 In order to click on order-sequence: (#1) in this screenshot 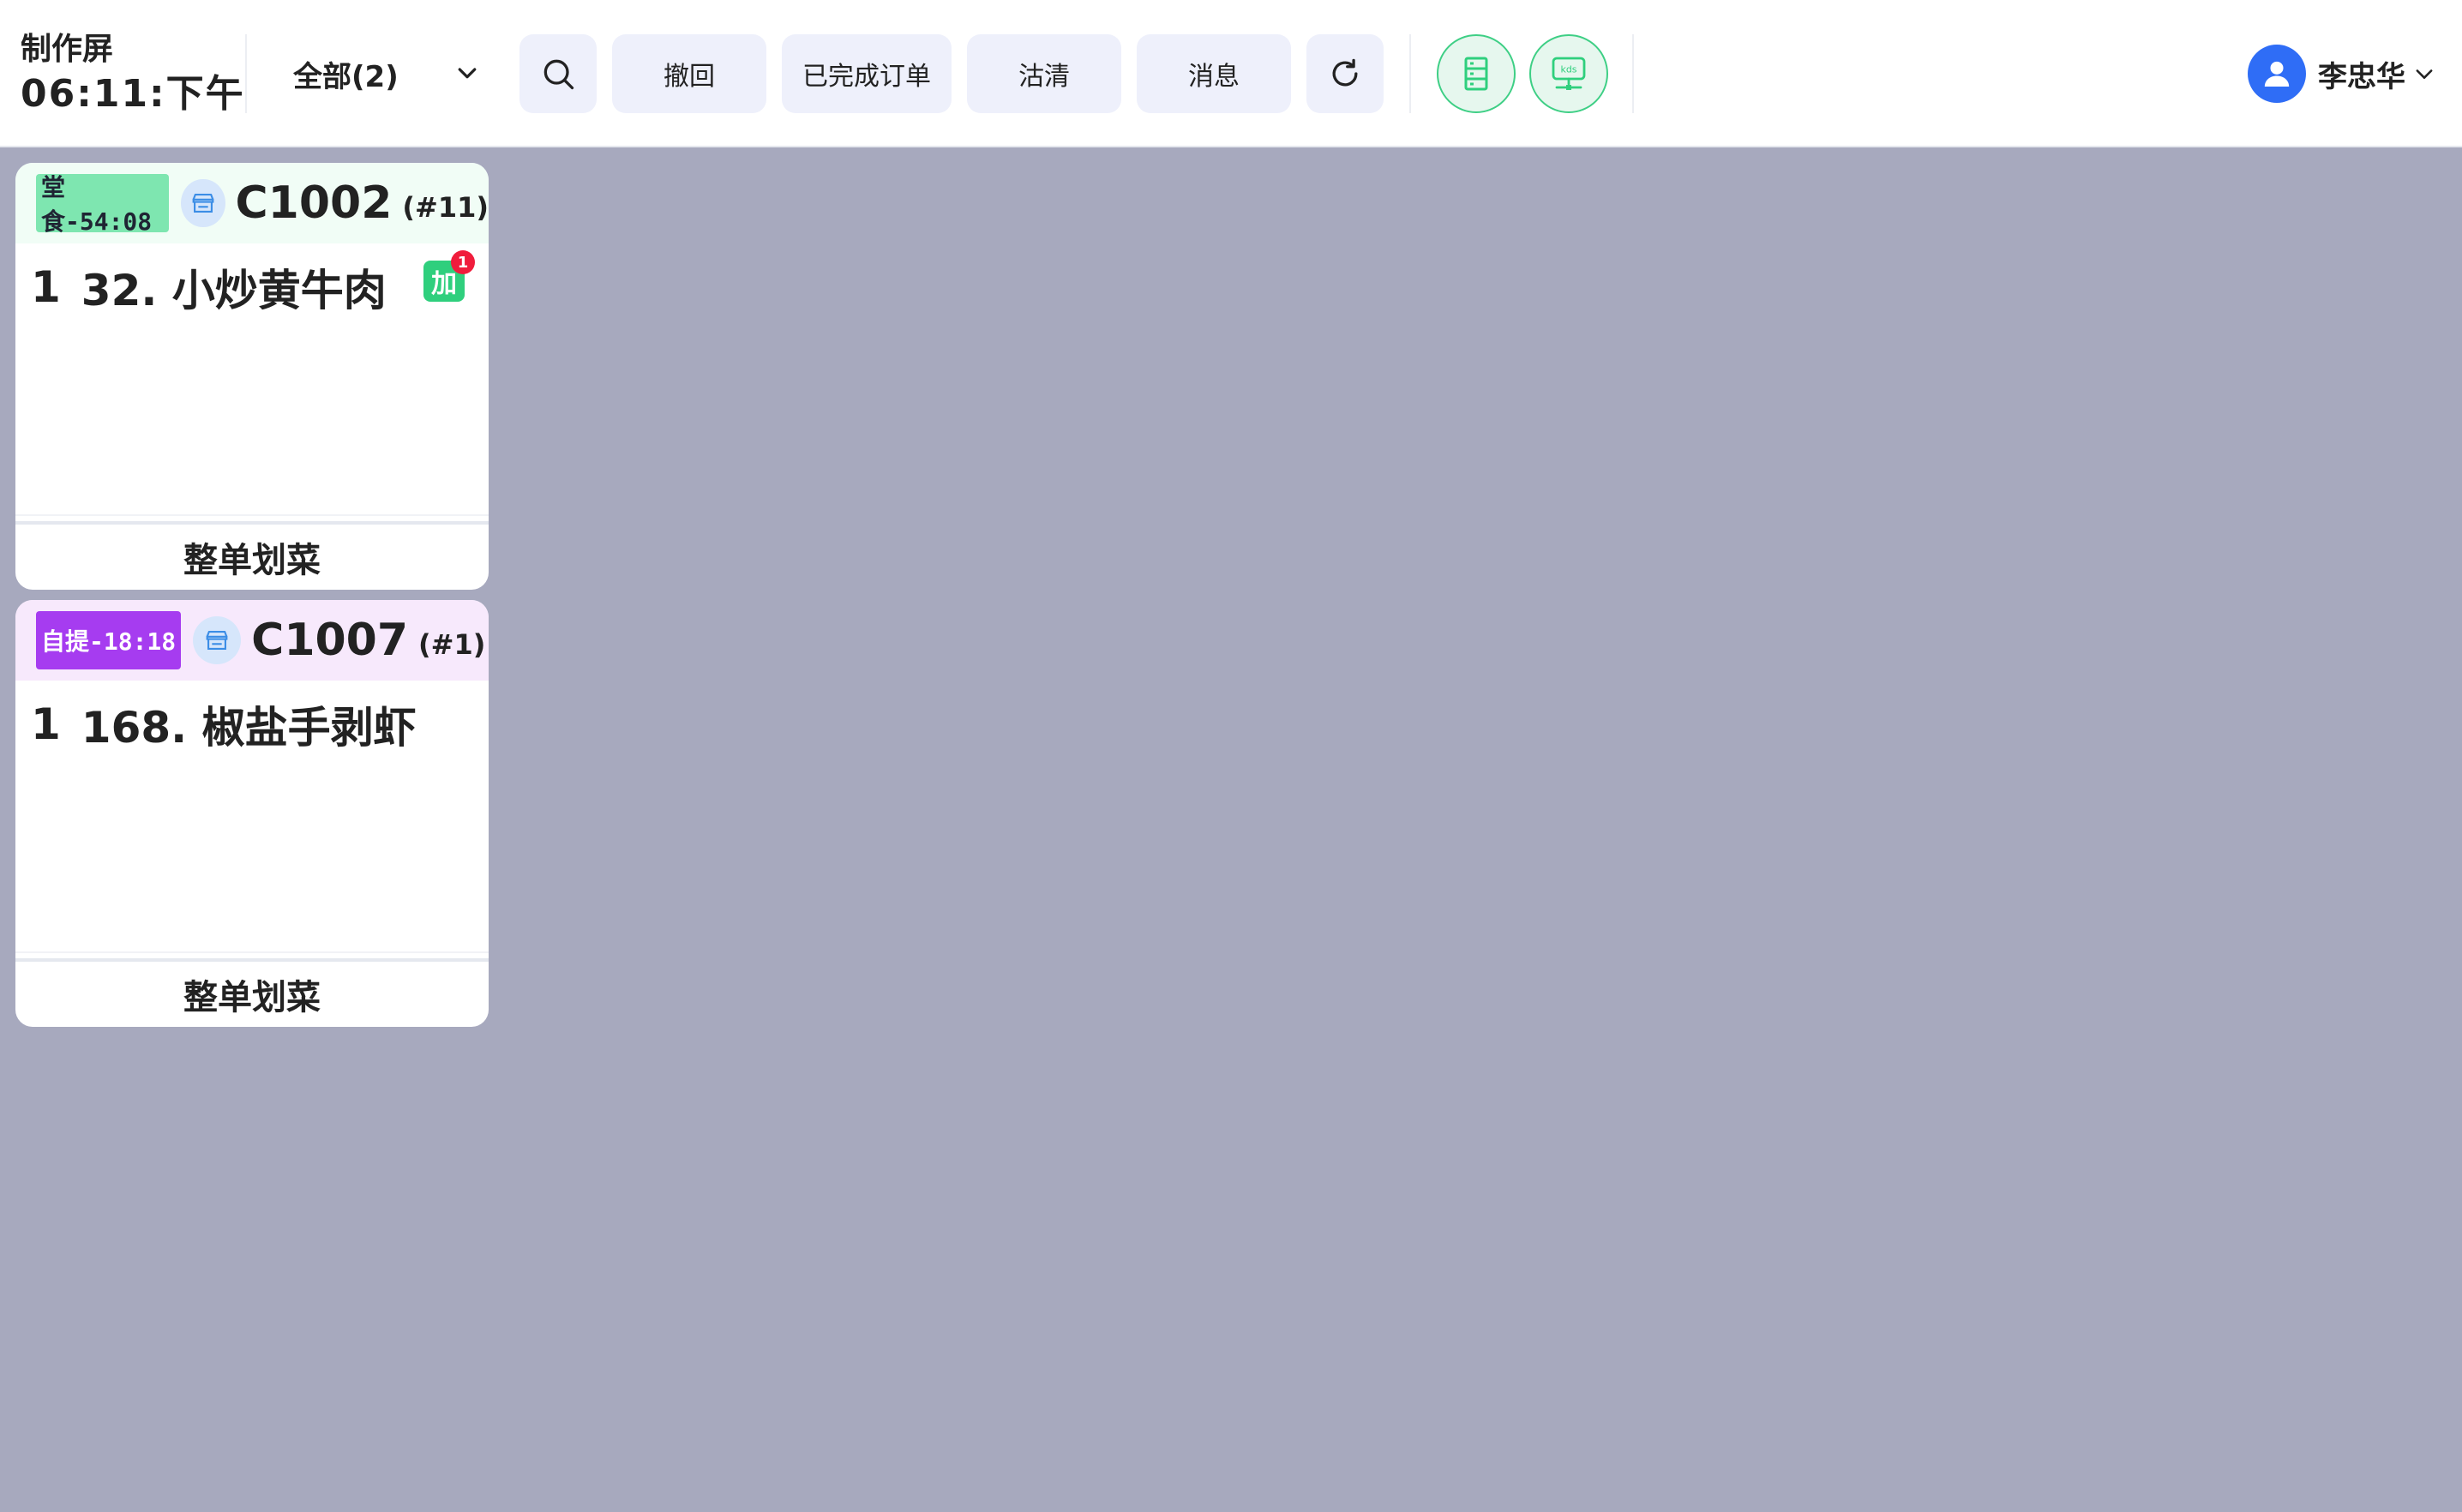, I will do `click(452, 644)`.